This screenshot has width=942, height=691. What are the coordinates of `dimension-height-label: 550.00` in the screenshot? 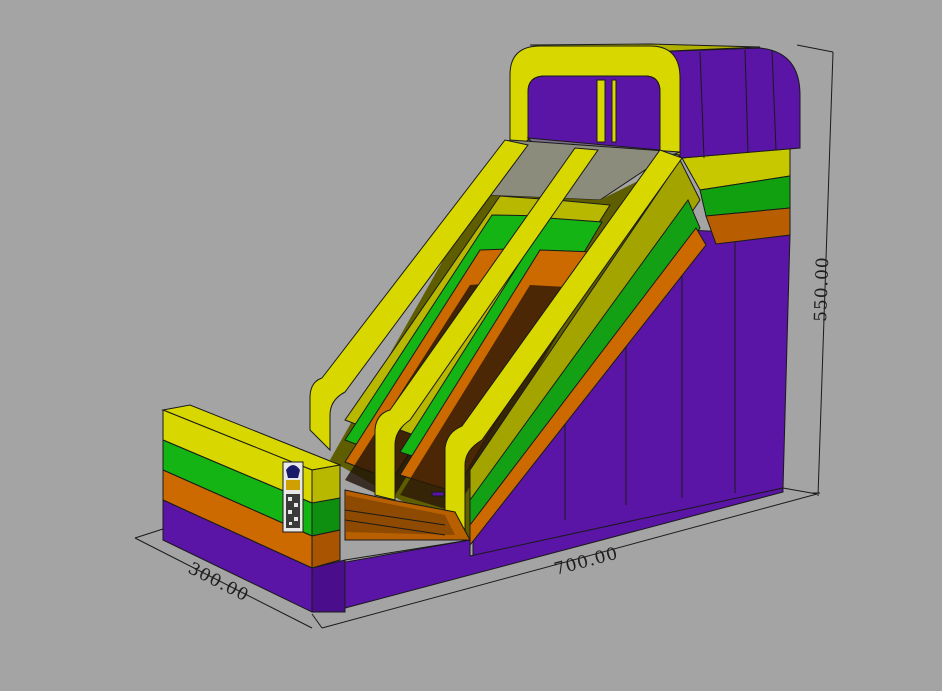 It's located at (822, 289).